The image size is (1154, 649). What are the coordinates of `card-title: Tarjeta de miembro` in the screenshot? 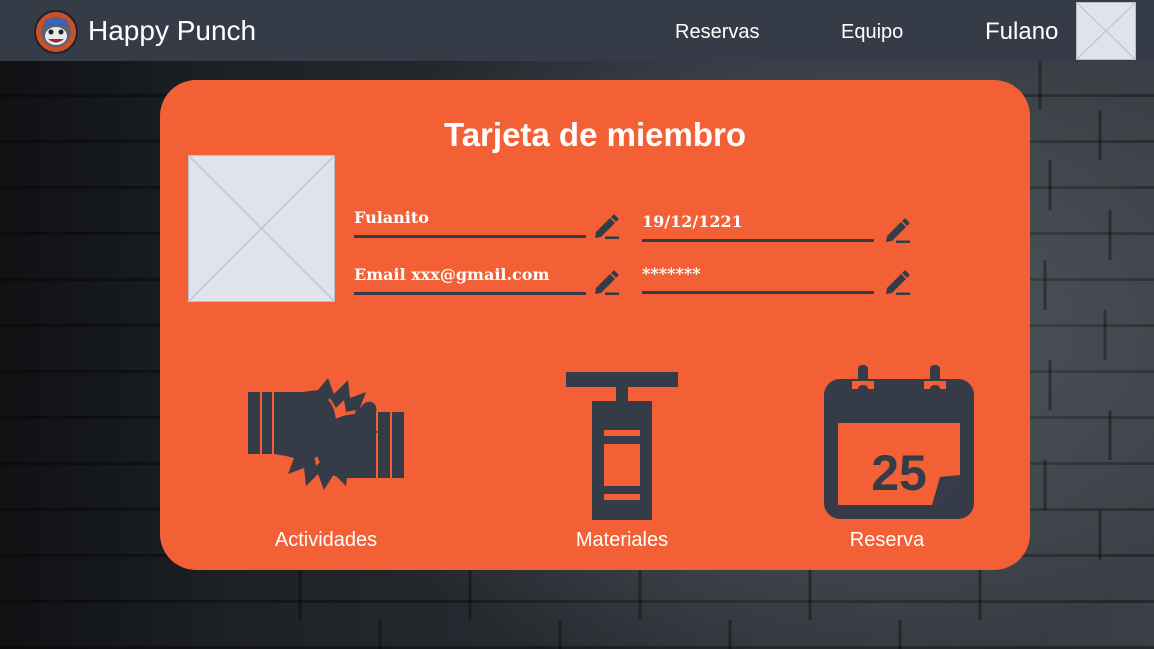 It's located at (595, 134).